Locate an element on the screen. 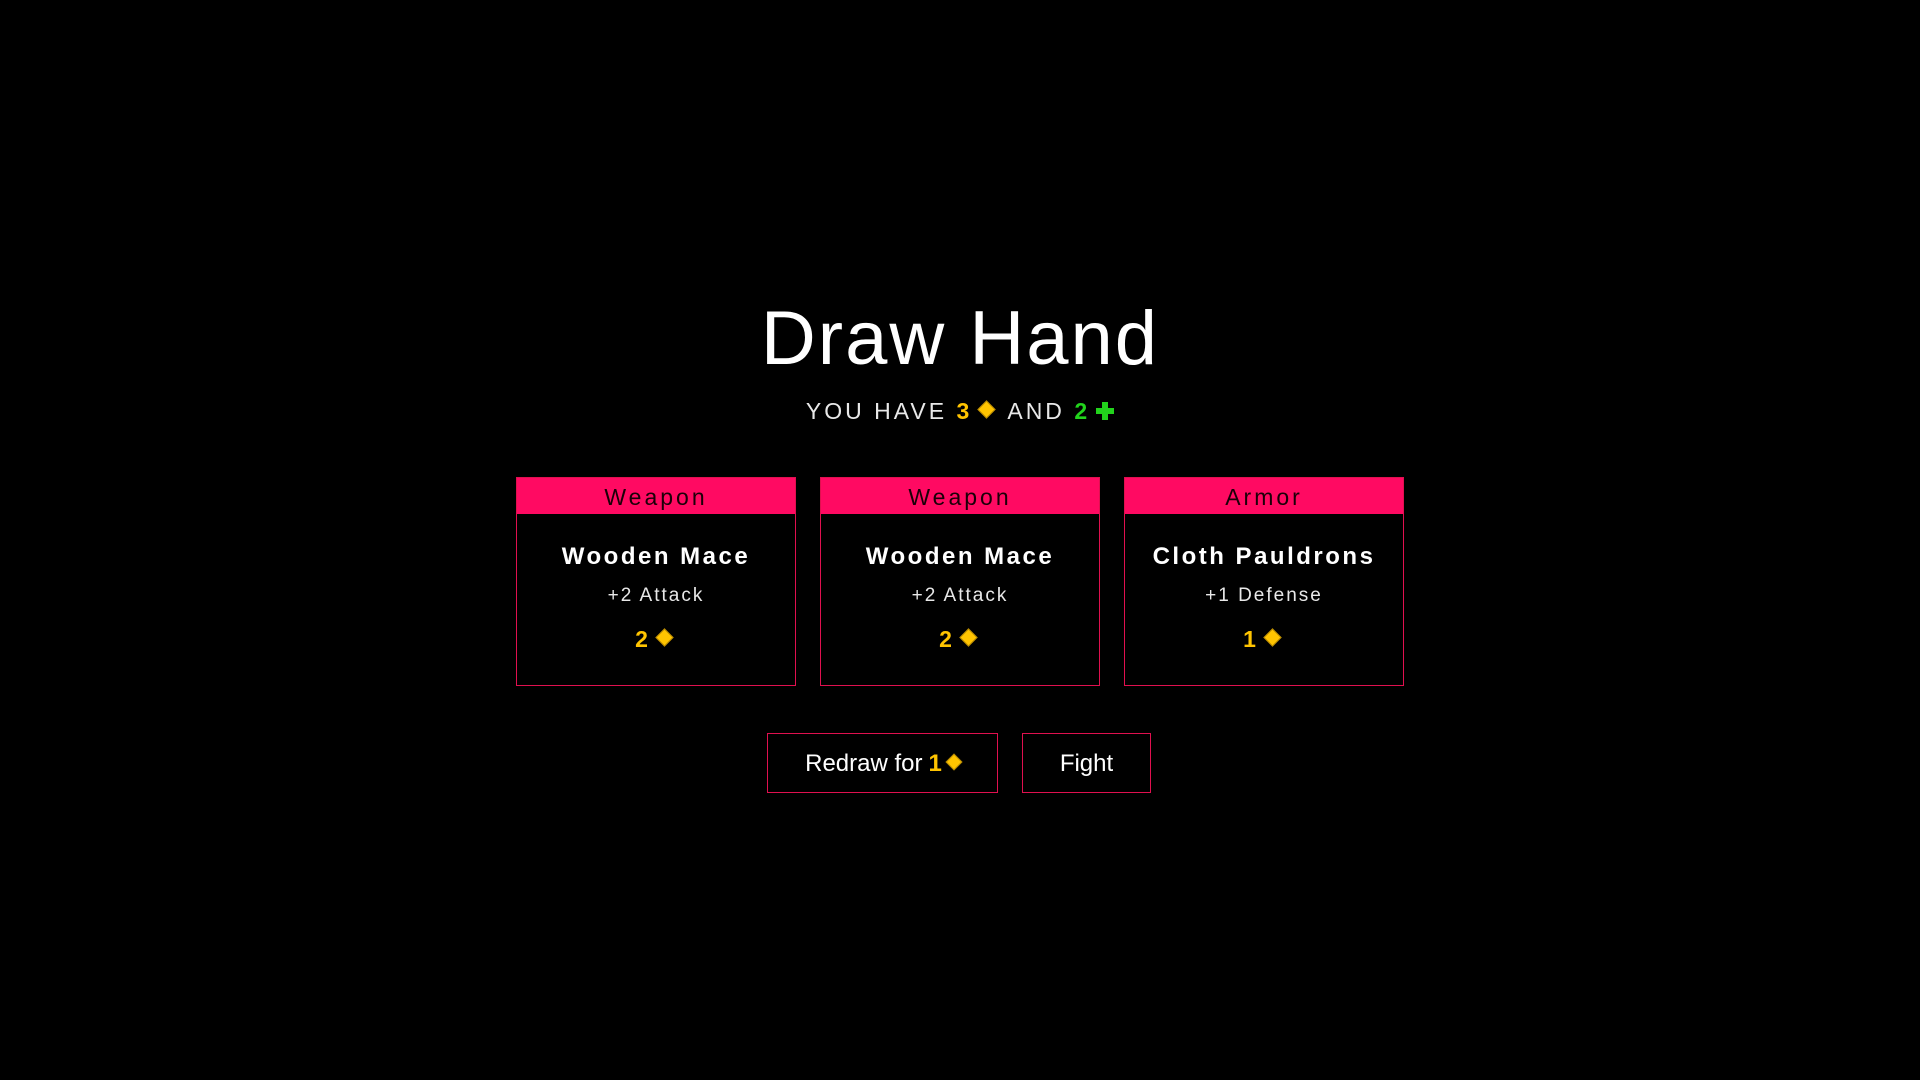 Image resolution: width=1920 pixels, height=1080 pixels. gold-count: 3 is located at coordinates (964, 411).